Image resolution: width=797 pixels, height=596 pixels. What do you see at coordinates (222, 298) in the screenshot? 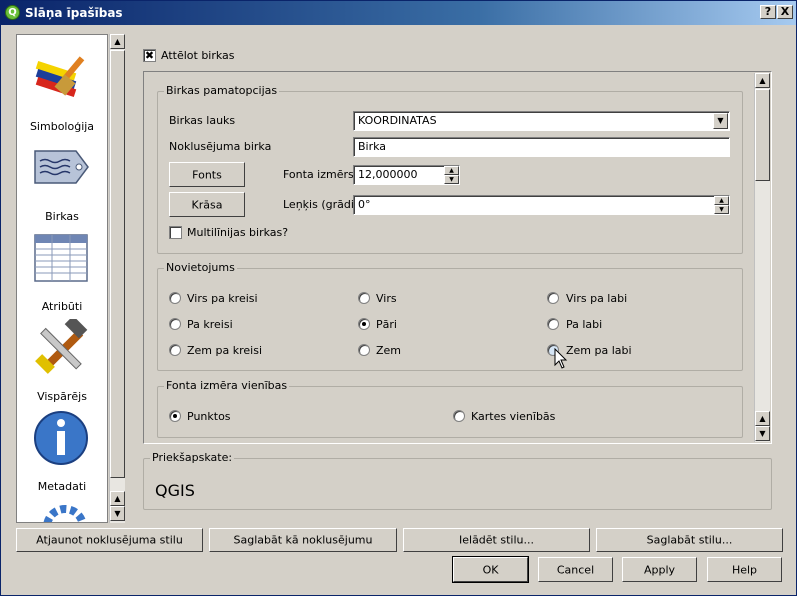
I see `radio-label: Virs pa kreisi` at bounding box center [222, 298].